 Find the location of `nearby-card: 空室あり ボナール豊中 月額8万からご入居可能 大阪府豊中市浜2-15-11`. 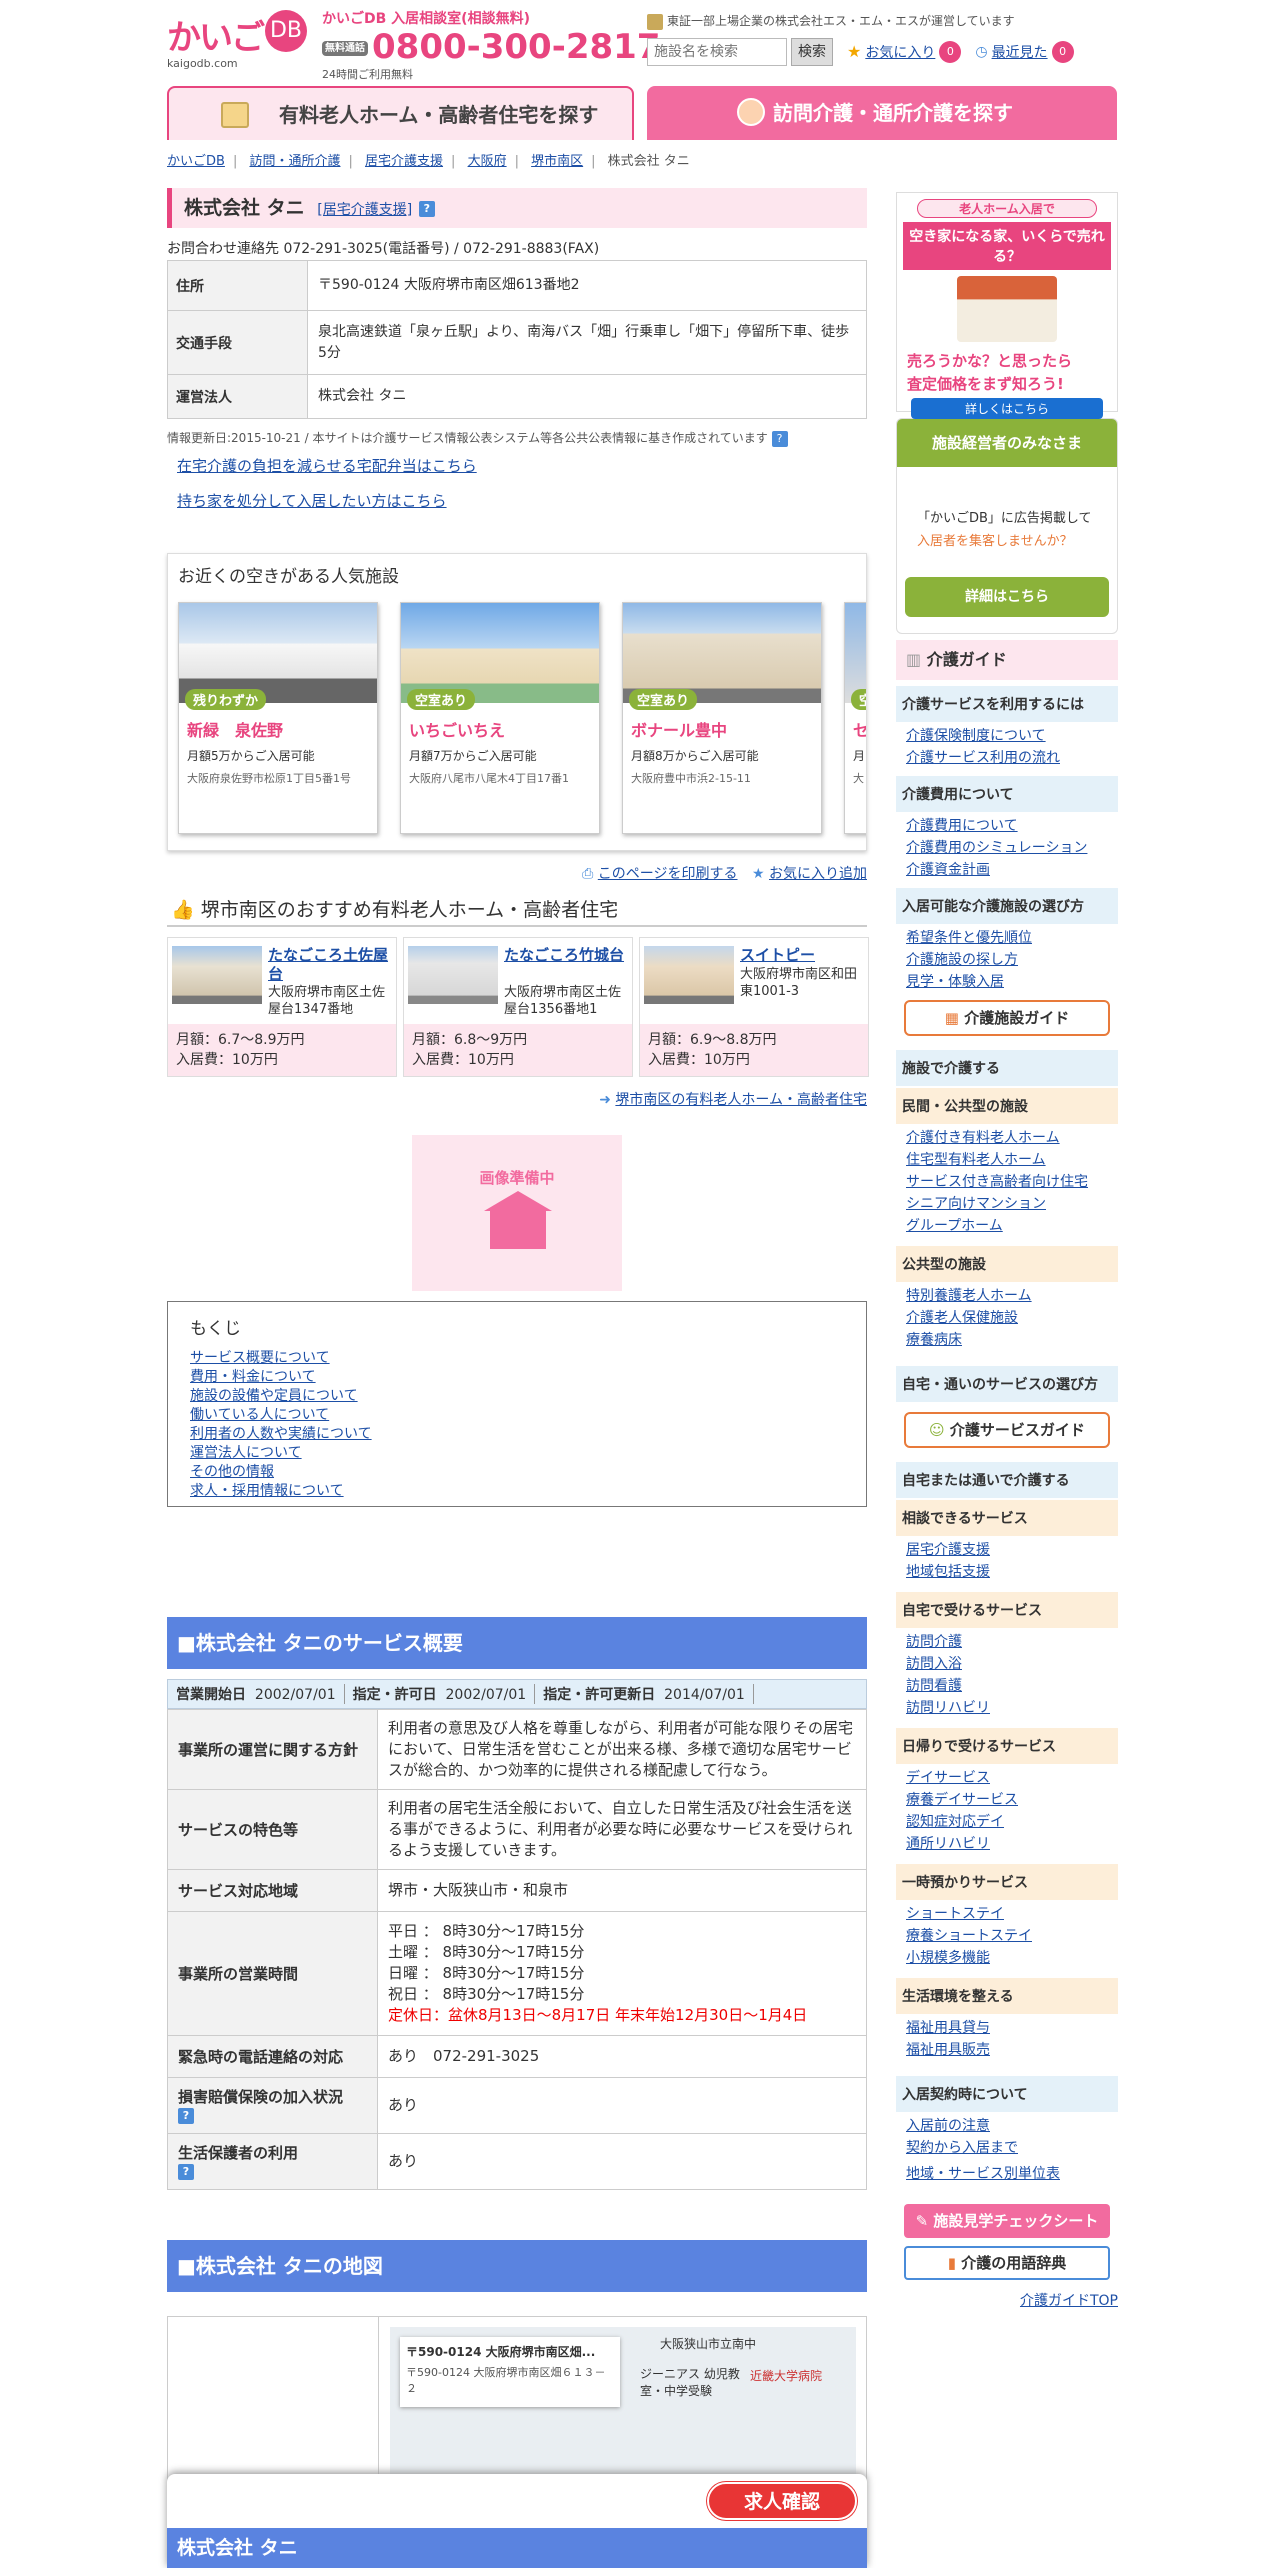

nearby-card: 空室あり ボナール豊中 月額8万からご入居可能 大阪府豊中市浜2-15-11 is located at coordinates (722, 717).